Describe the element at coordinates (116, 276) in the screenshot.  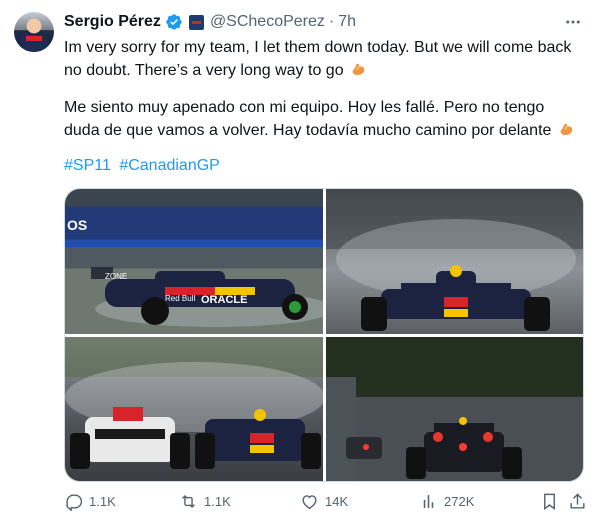
I see `car-sponsor-text-3: ZONE` at that location.